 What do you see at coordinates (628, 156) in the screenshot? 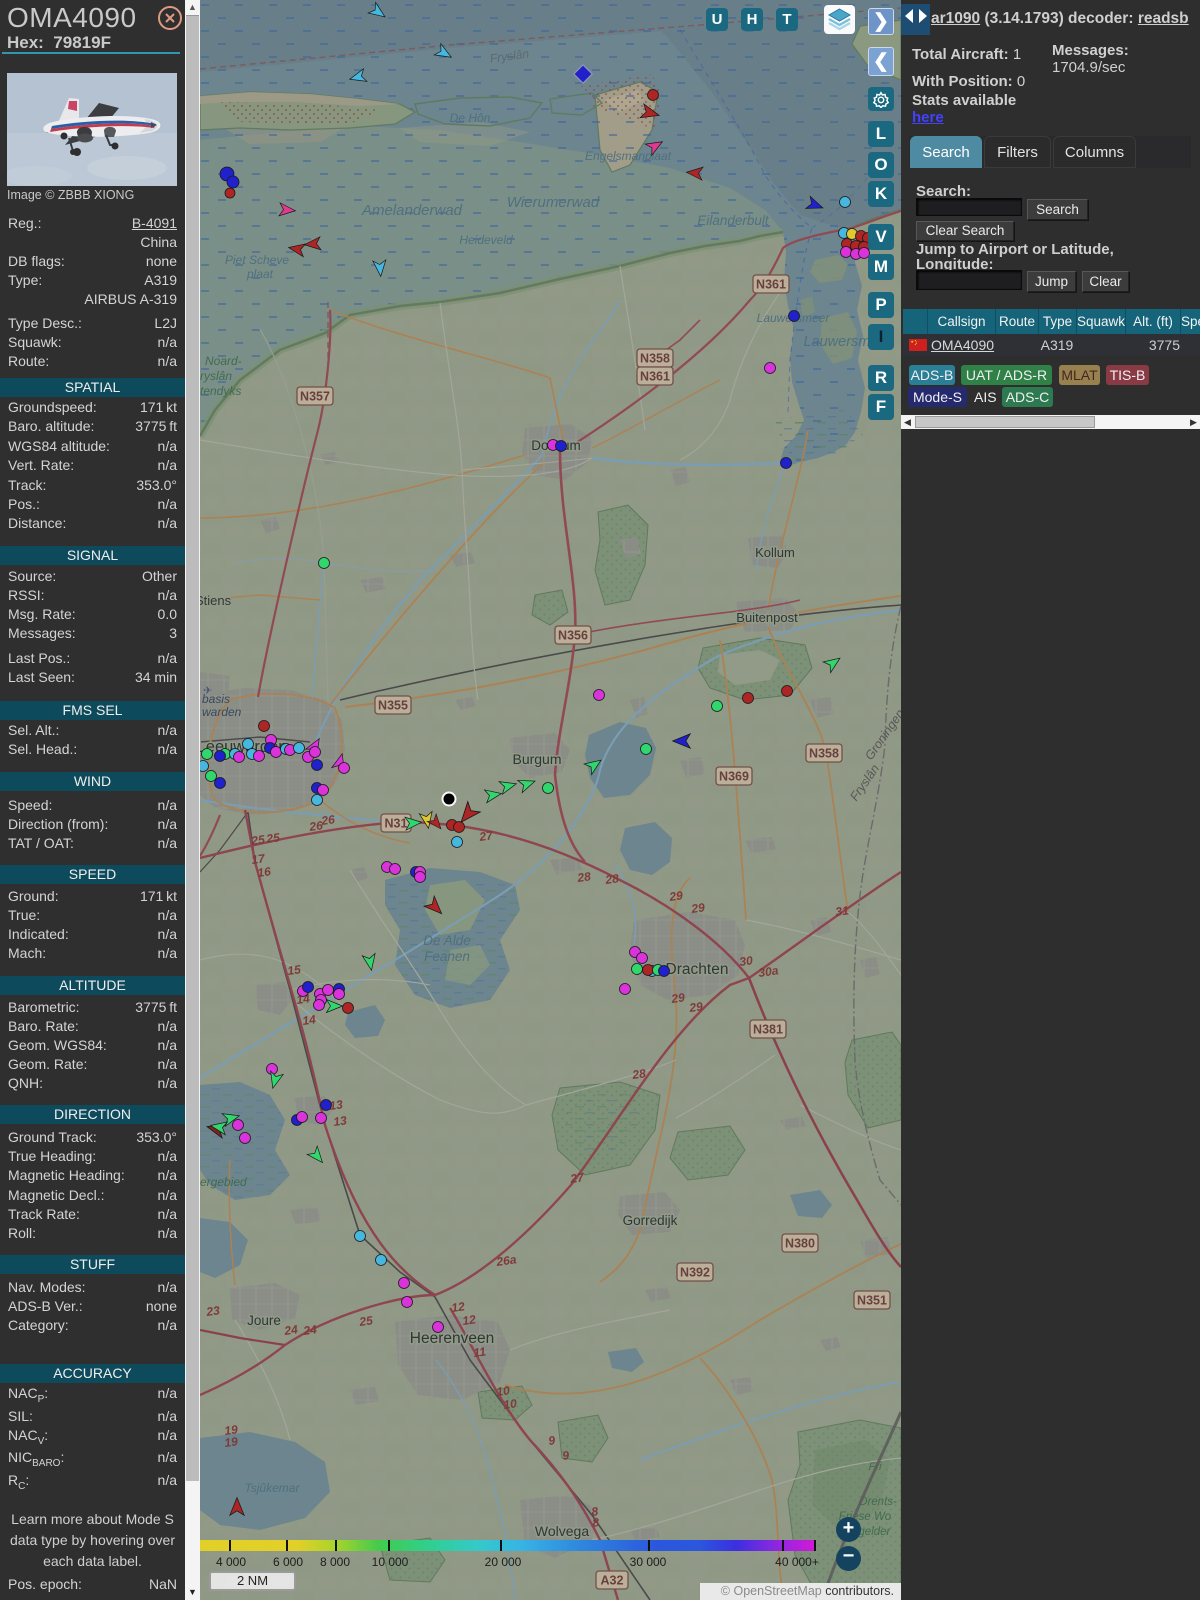
I see `svg-text: Engelsmanplaat` at bounding box center [628, 156].